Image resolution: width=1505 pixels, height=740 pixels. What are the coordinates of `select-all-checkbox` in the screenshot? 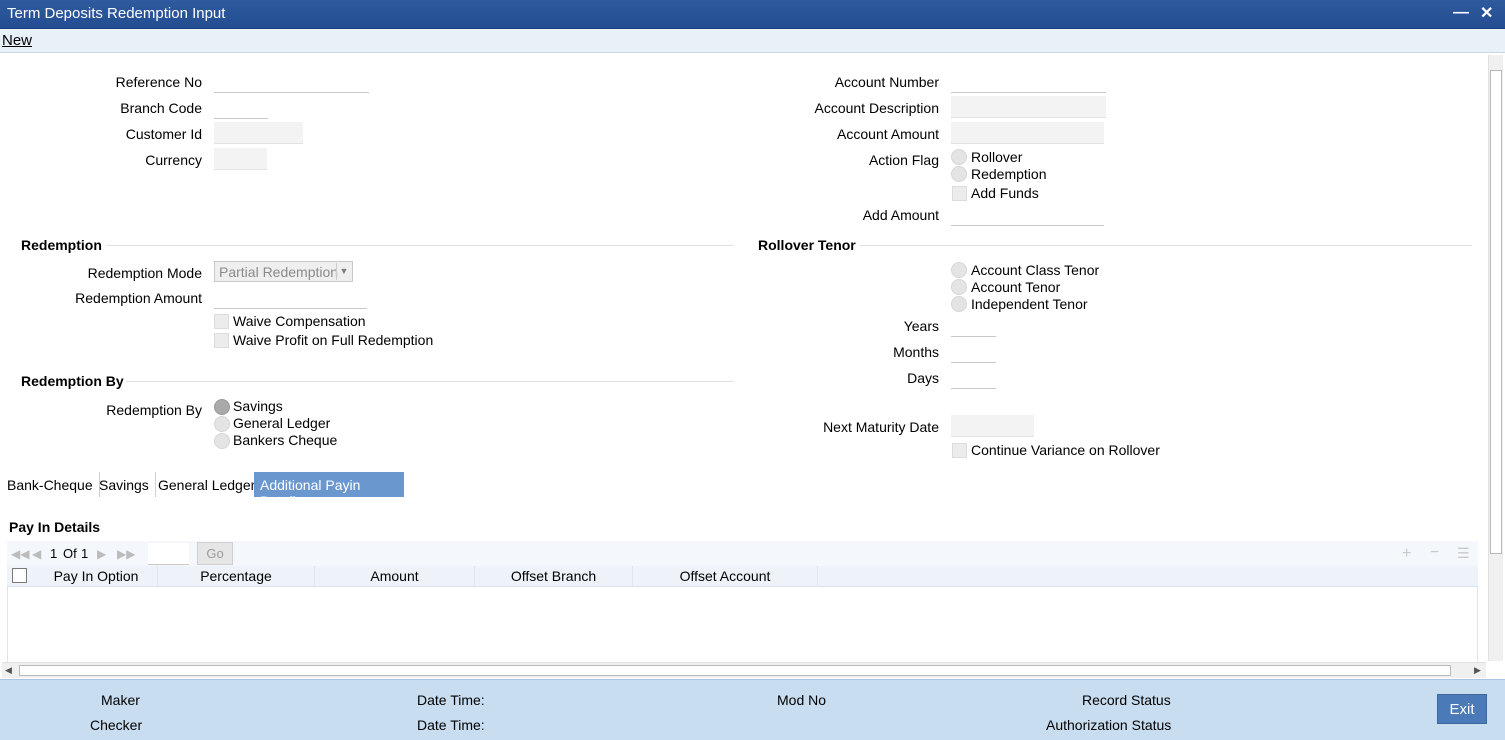 It's located at (19, 575).